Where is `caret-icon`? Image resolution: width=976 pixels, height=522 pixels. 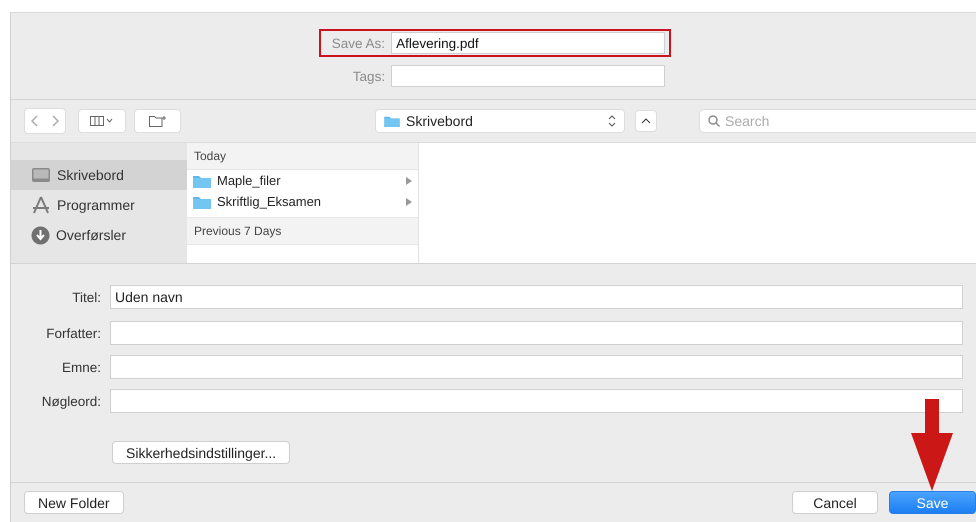 caret-icon is located at coordinates (646, 121).